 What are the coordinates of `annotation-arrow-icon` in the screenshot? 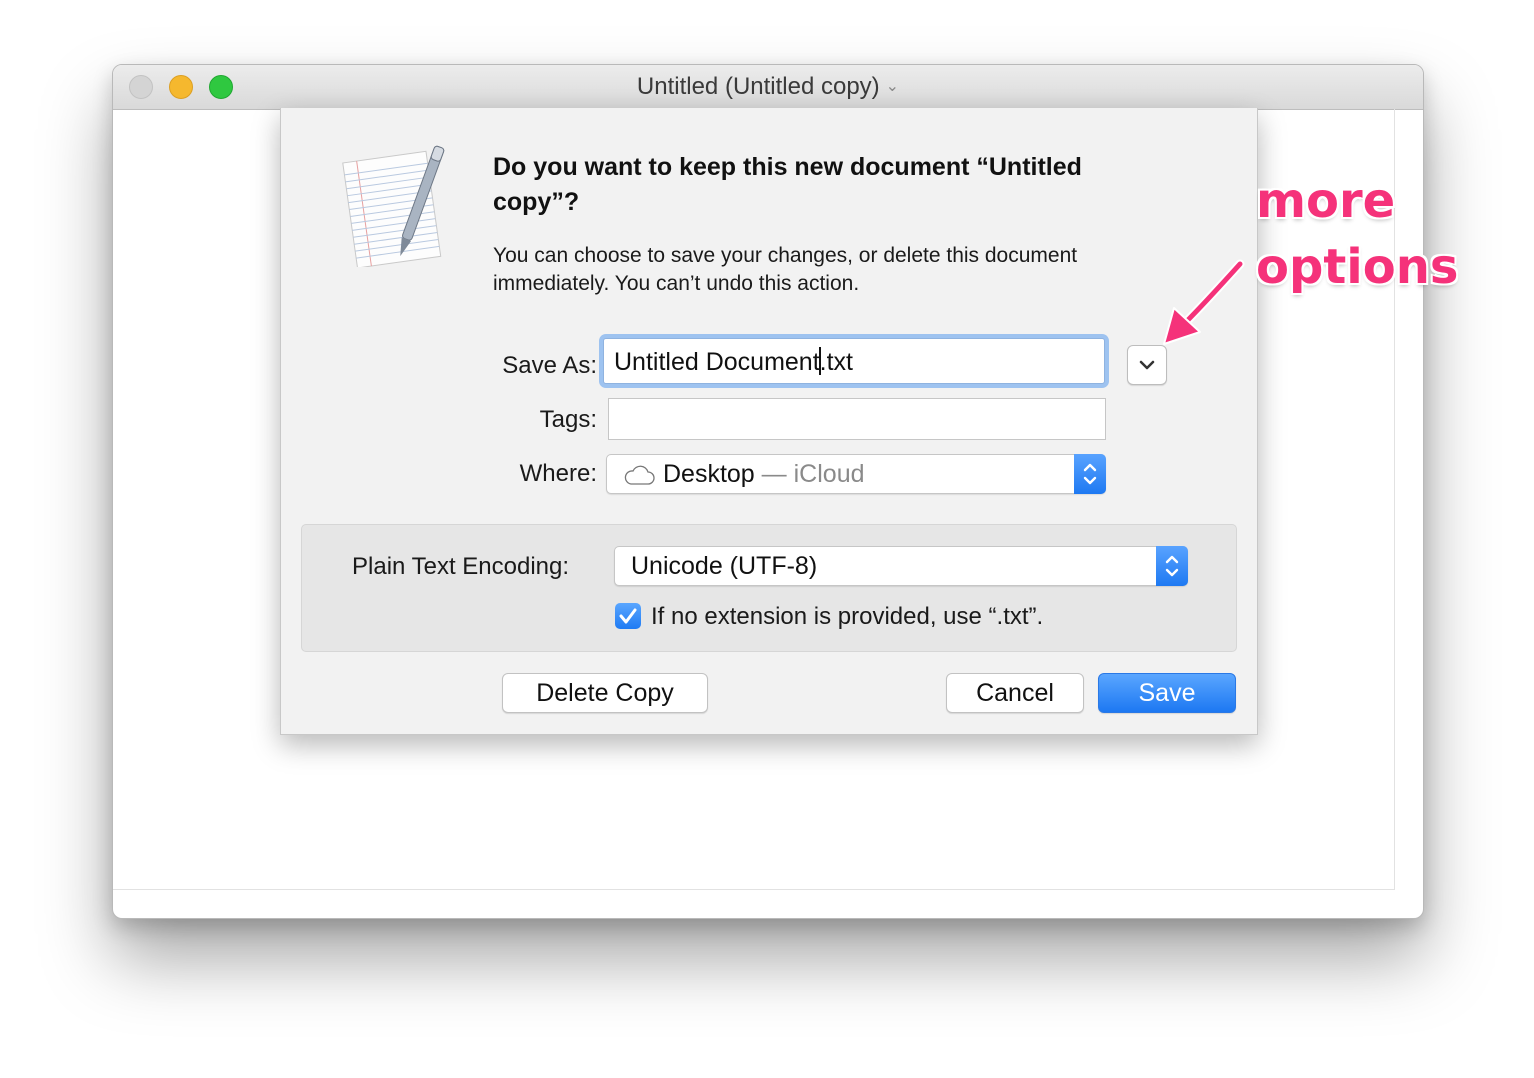 It's located at (1204, 302).